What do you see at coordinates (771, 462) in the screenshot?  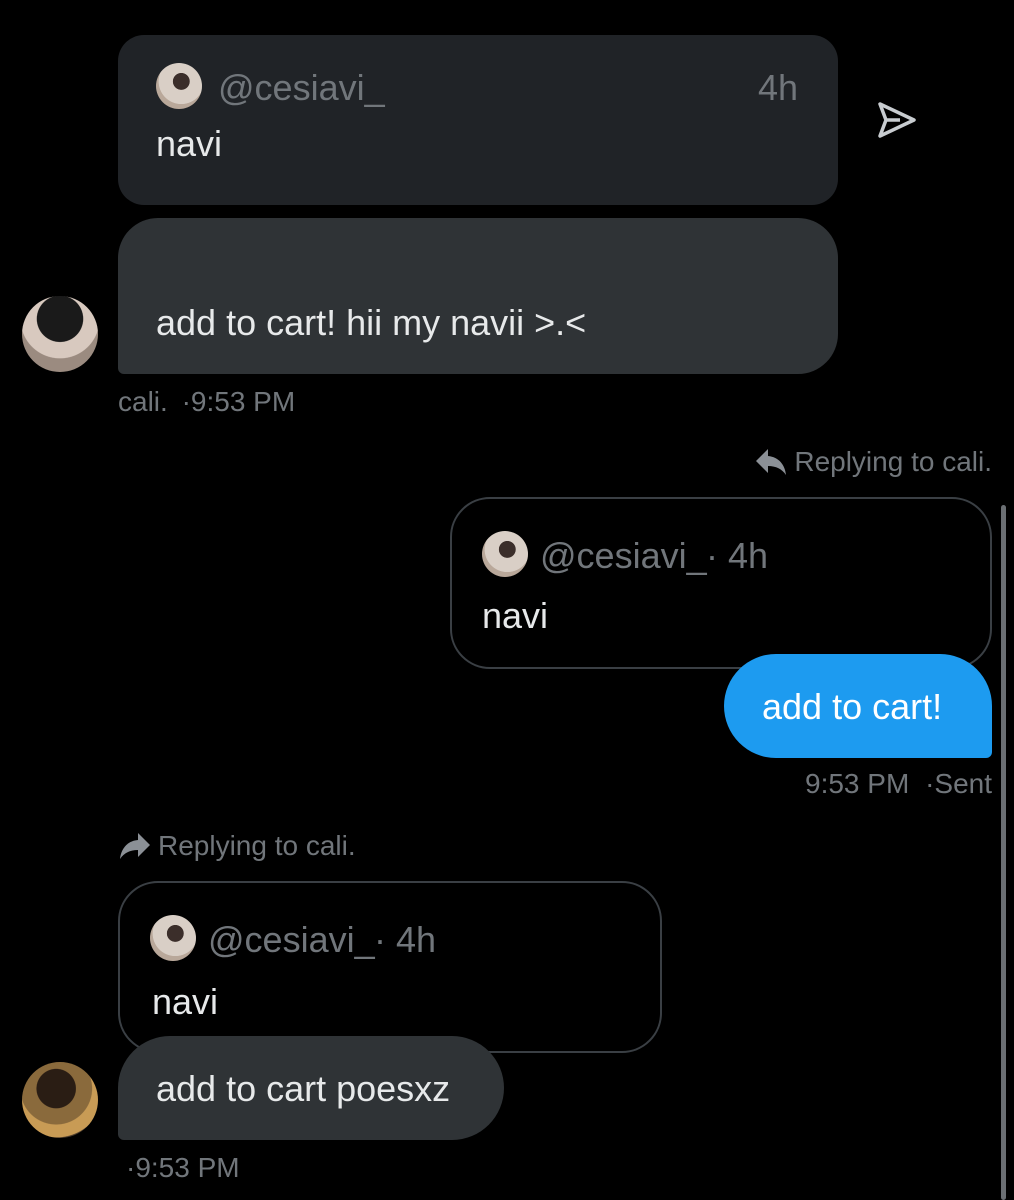 I see `reply-arrow-icon` at bounding box center [771, 462].